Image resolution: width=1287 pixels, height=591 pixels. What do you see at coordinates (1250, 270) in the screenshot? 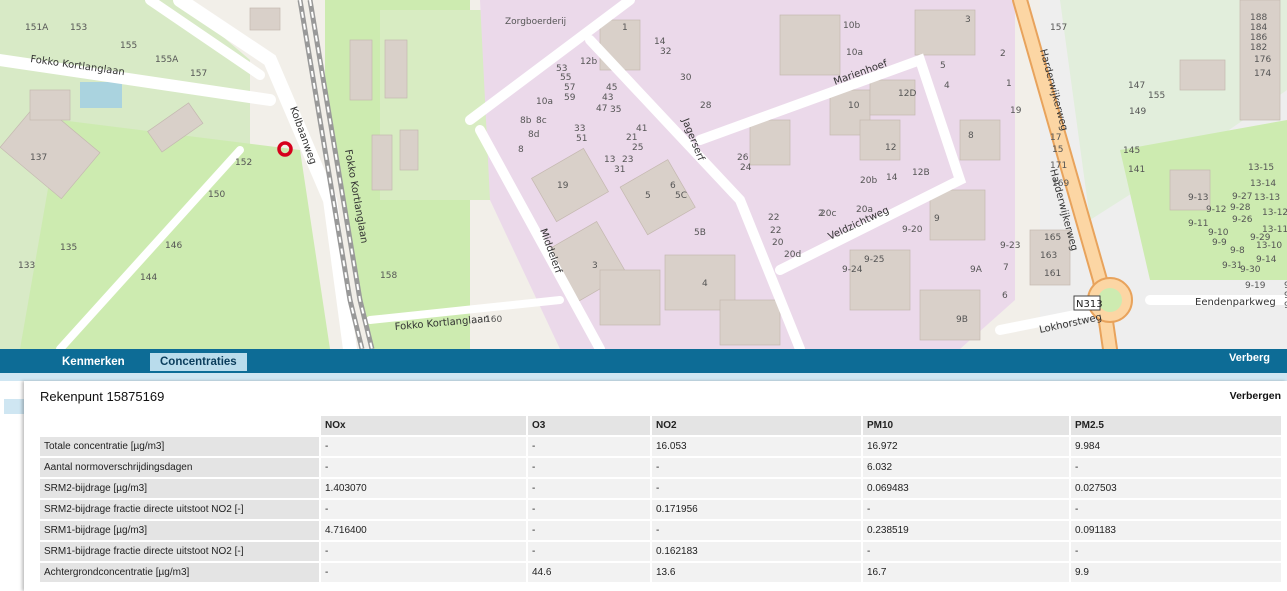
I see `house-number-label: 9-30` at bounding box center [1250, 270].